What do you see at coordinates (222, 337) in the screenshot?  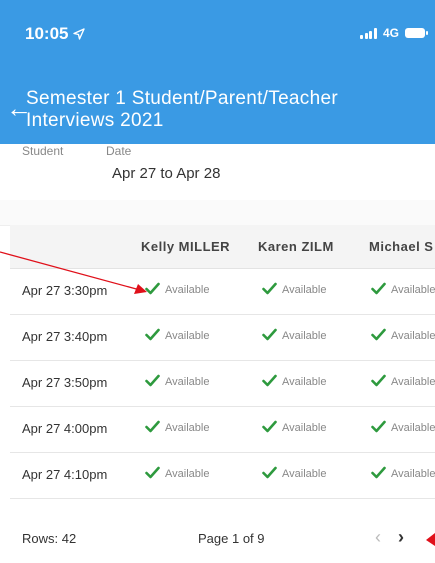 I see `table-row: Apr 27 3:40pm Available Available Available` at bounding box center [222, 337].